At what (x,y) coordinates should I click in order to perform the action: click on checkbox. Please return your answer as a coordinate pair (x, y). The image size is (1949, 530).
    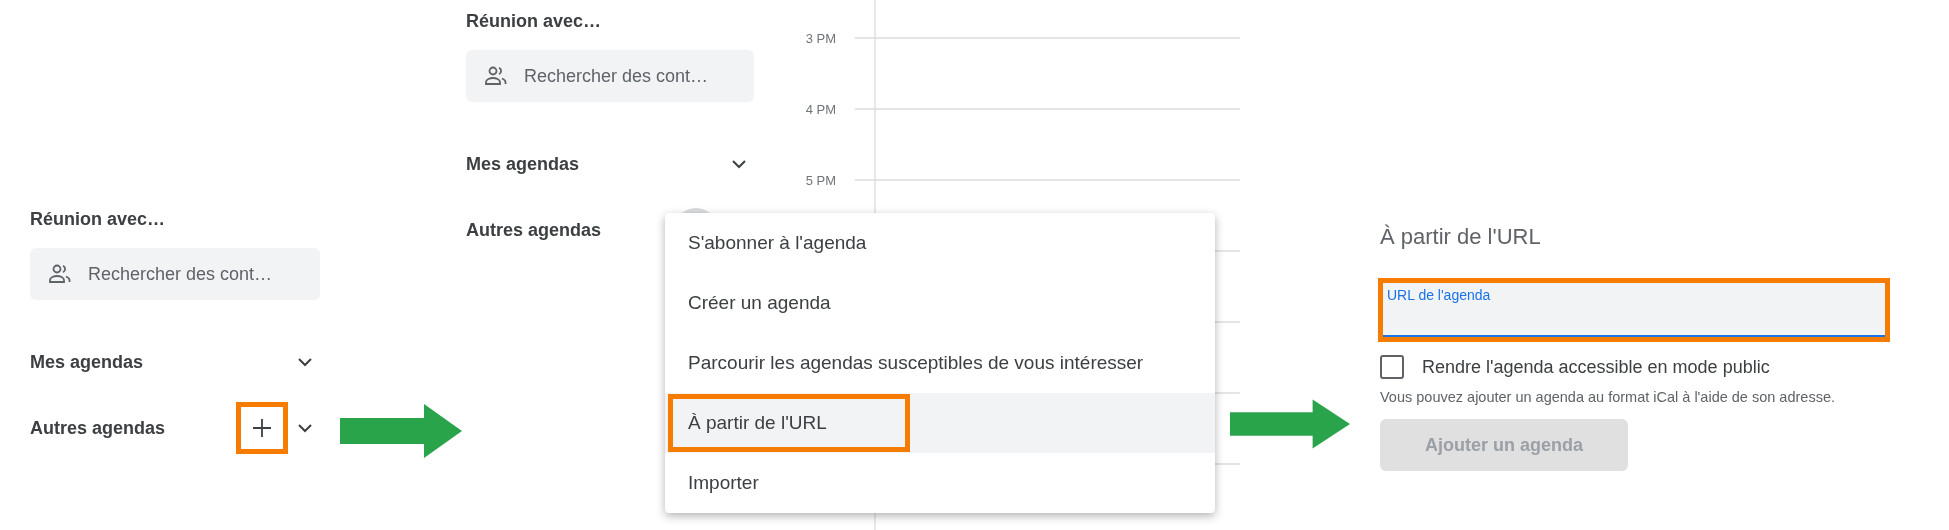
    Looking at the image, I should click on (1392, 367).